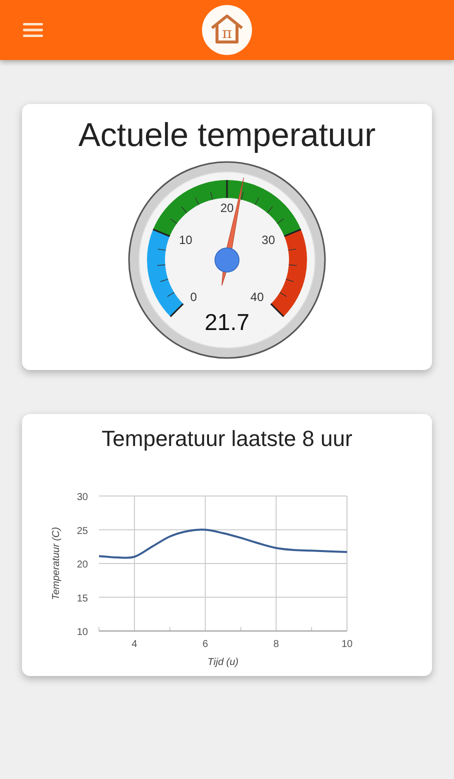 This screenshot has height=779, width=454. I want to click on house-icon, so click(227, 29).